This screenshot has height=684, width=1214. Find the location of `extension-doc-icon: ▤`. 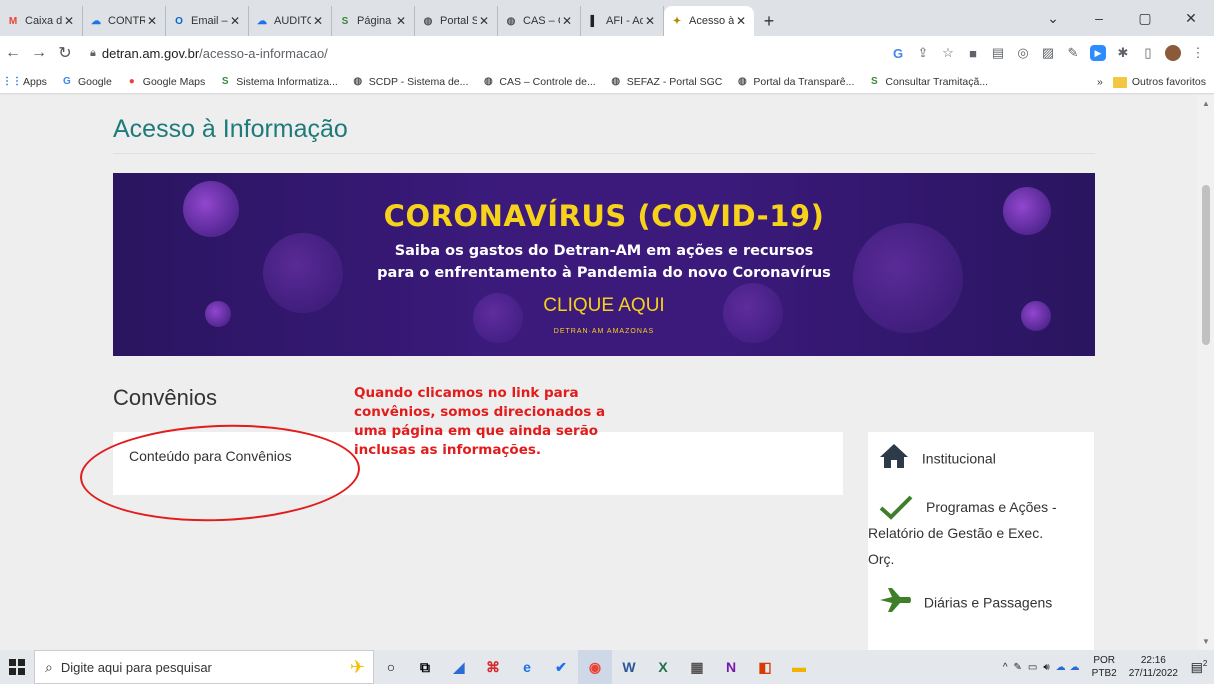

extension-doc-icon: ▤ is located at coordinates (998, 53).